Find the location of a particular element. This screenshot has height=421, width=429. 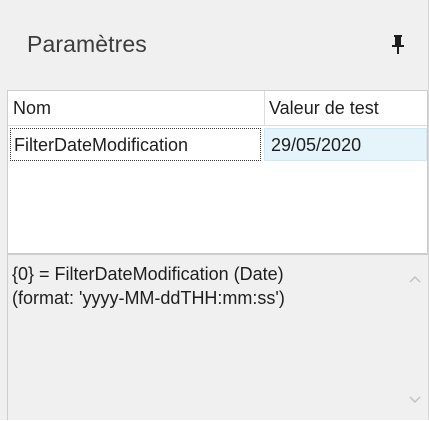

description-line: (format: 'yyyy-MM-ddTHH:mm:ss') is located at coordinates (148, 298).